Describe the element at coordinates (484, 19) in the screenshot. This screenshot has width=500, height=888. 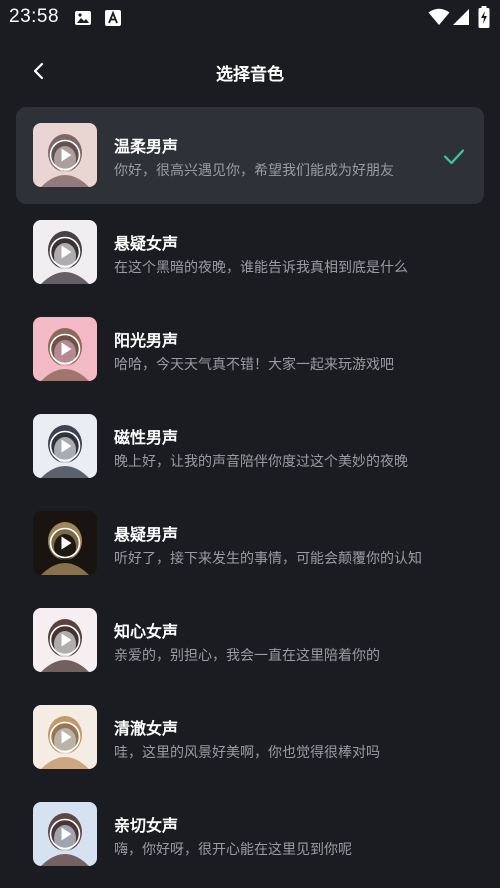
I see `battery-charging-icon` at that location.